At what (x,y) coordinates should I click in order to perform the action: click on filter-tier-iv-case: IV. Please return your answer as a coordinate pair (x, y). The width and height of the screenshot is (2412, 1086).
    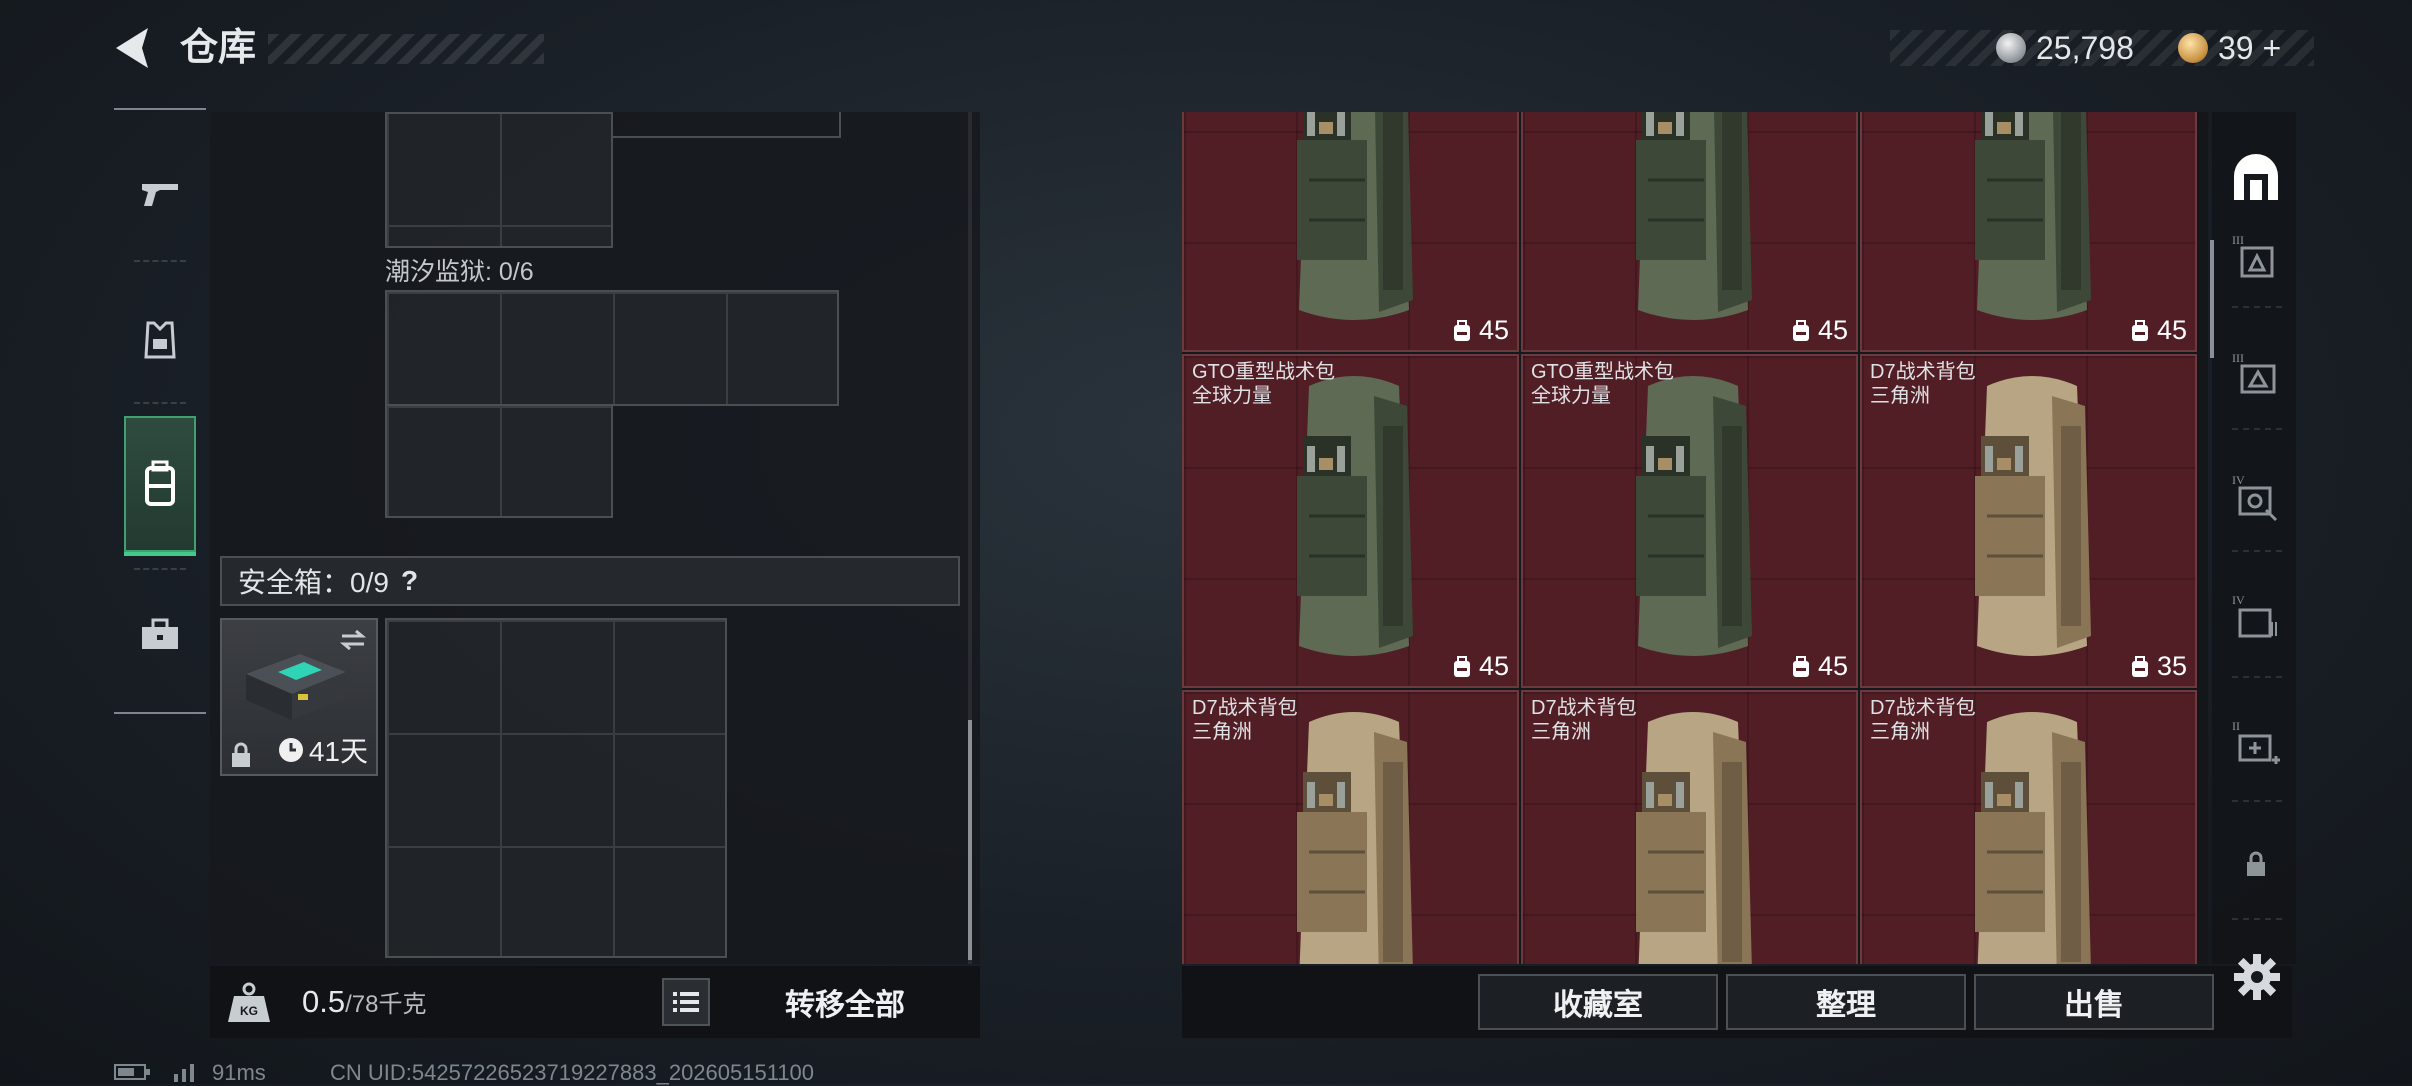
    Looking at the image, I should click on (2256, 498).